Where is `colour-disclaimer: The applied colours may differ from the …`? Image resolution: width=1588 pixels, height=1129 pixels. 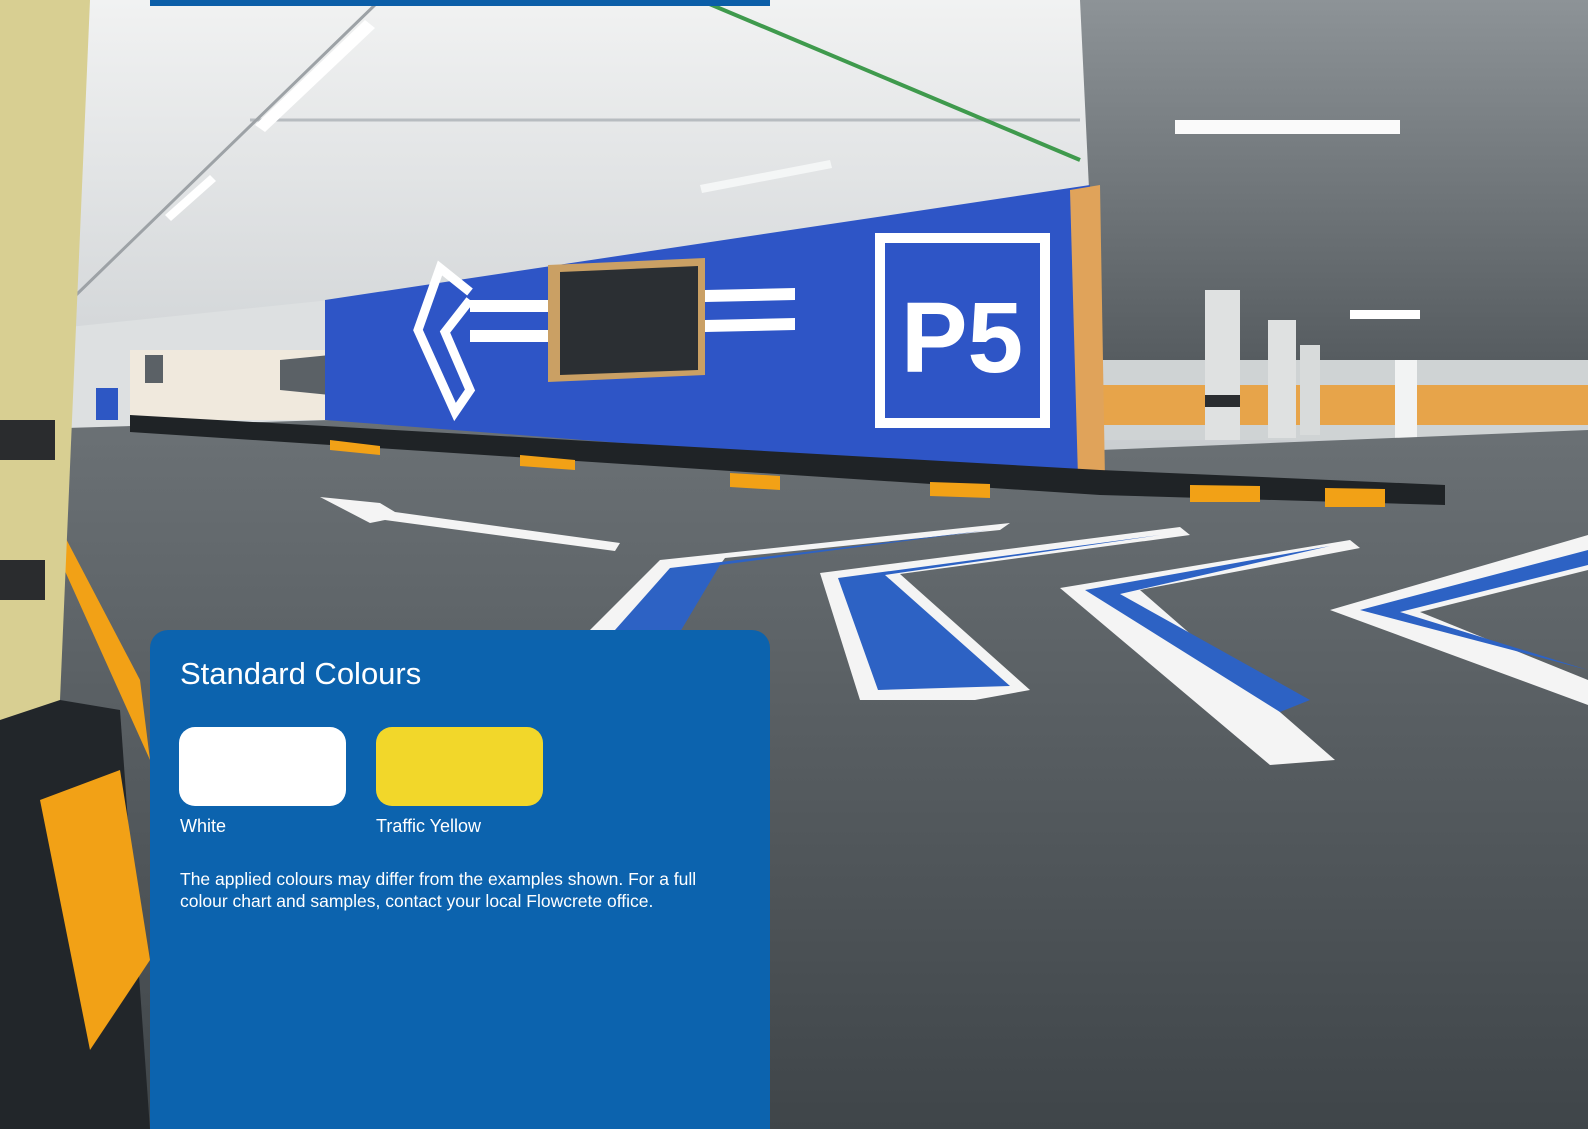 colour-disclaimer: The applied colours may differ from the … is located at coordinates (438, 890).